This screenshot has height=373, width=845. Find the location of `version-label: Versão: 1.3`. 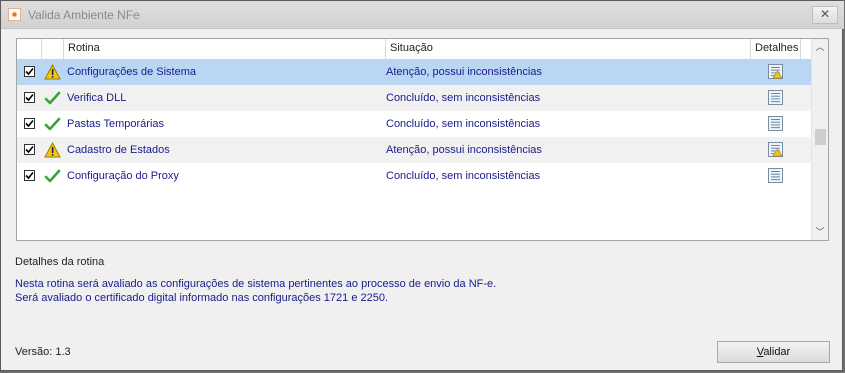

version-label: Versão: 1.3 is located at coordinates (43, 352).